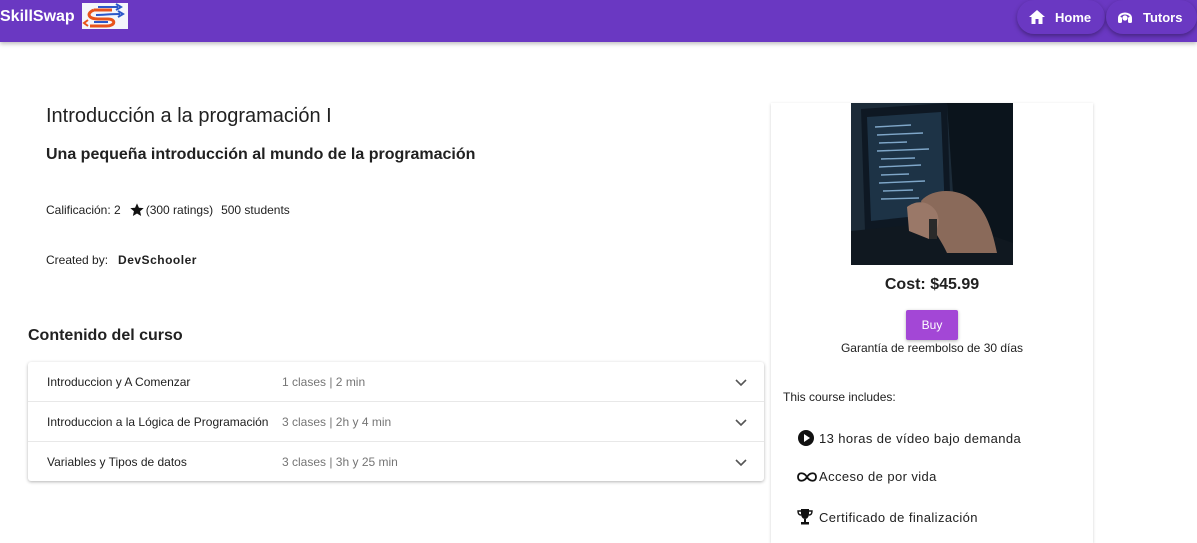 Image resolution: width=1197 pixels, height=543 pixels. What do you see at coordinates (839, 397) in the screenshot?
I see `includes-title: This course includes:` at bounding box center [839, 397].